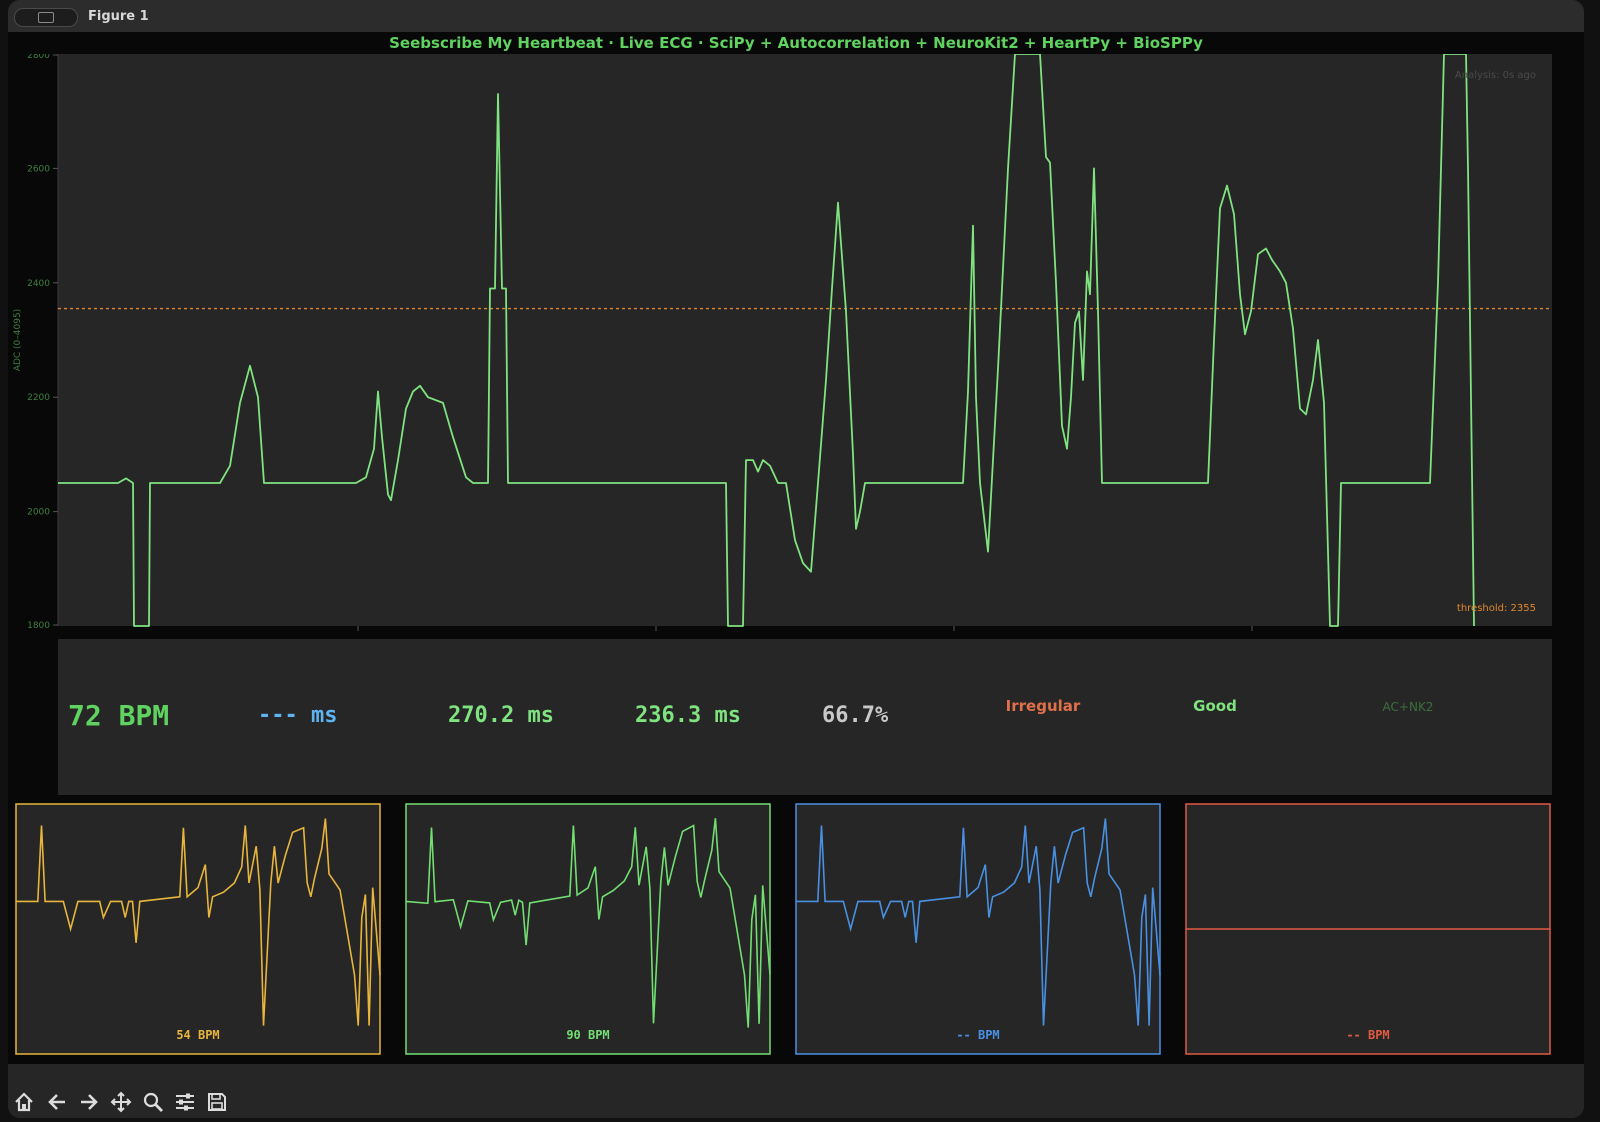 The width and height of the screenshot is (1600, 1122). I want to click on forward-button, so click(89, 1102).